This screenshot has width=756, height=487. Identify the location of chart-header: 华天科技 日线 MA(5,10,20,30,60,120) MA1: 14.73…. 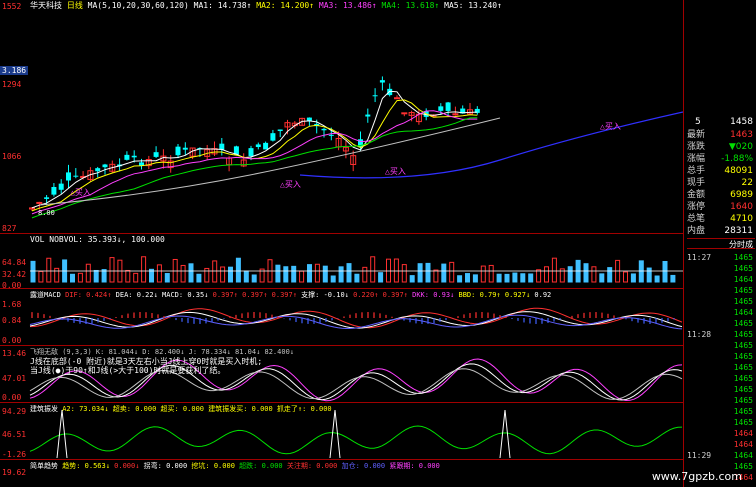
(266, 6).